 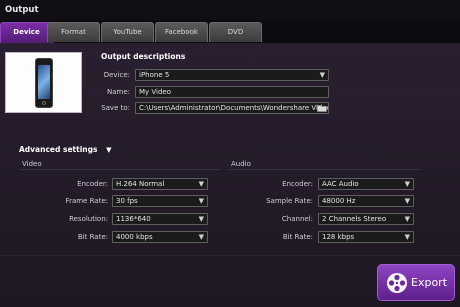 I want to click on advanced-settings-toggle: Advanced settings ▼, so click(x=65, y=149).